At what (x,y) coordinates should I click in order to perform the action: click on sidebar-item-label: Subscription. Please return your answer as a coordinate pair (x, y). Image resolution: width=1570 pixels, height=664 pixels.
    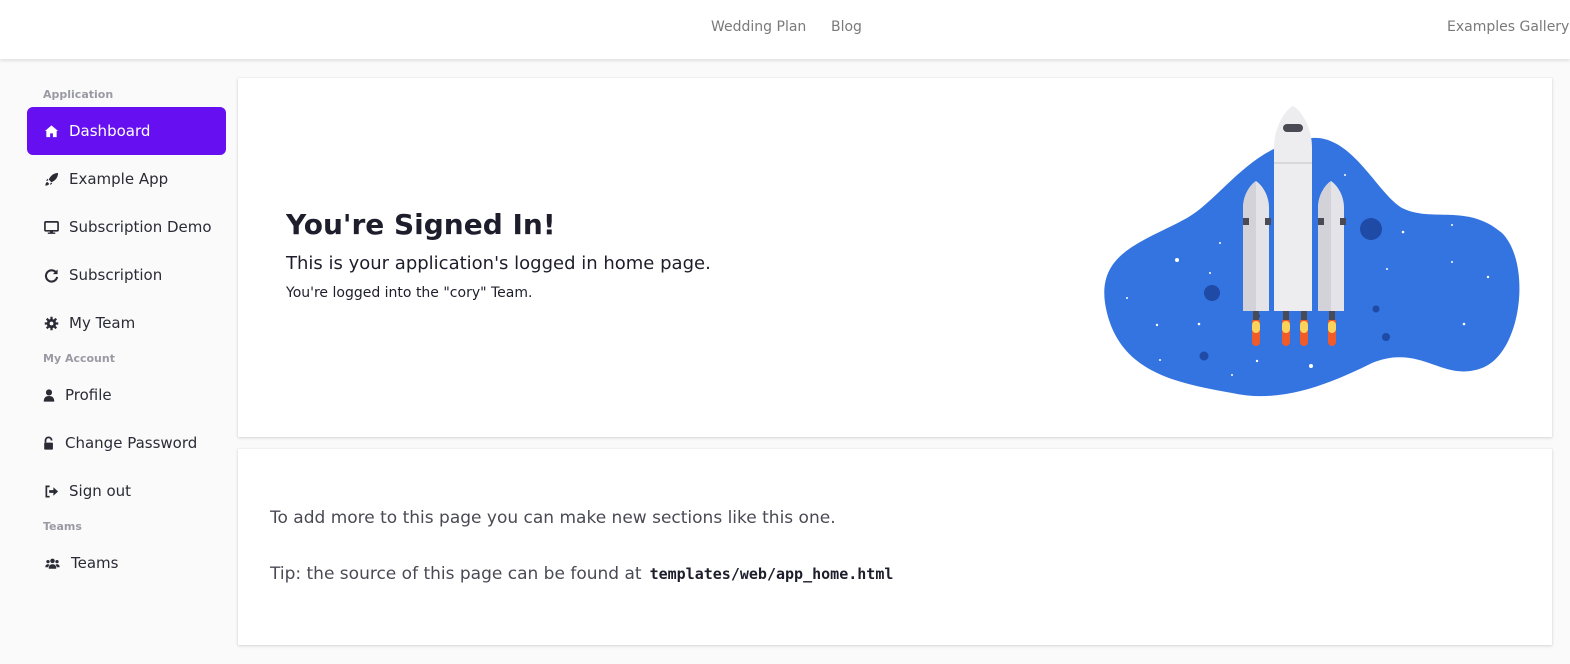
    Looking at the image, I should click on (116, 275).